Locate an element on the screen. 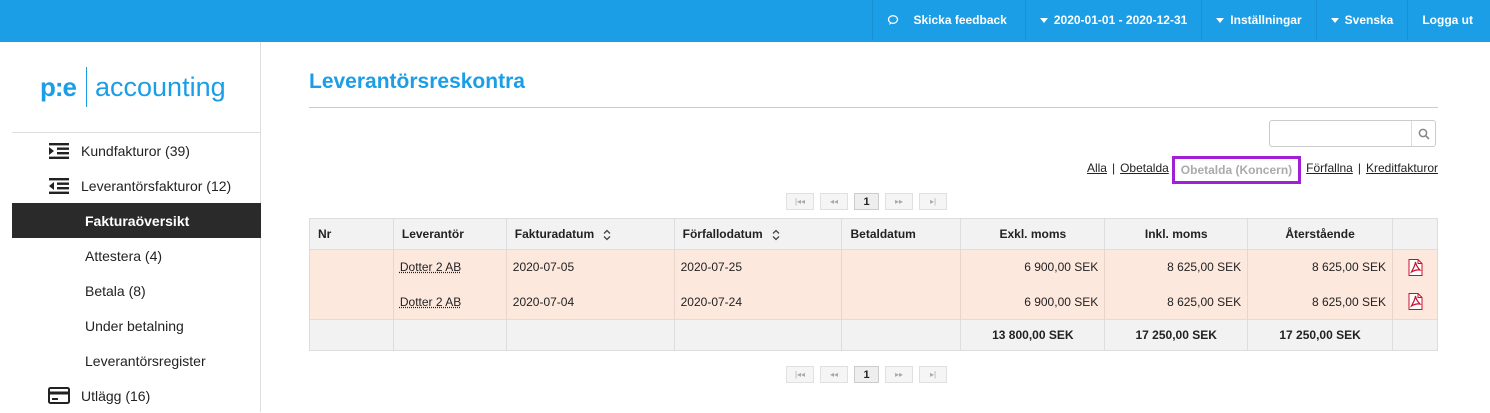 The image size is (1490, 413). total-remaining: 17 250,00 SEK is located at coordinates (1320, 335).